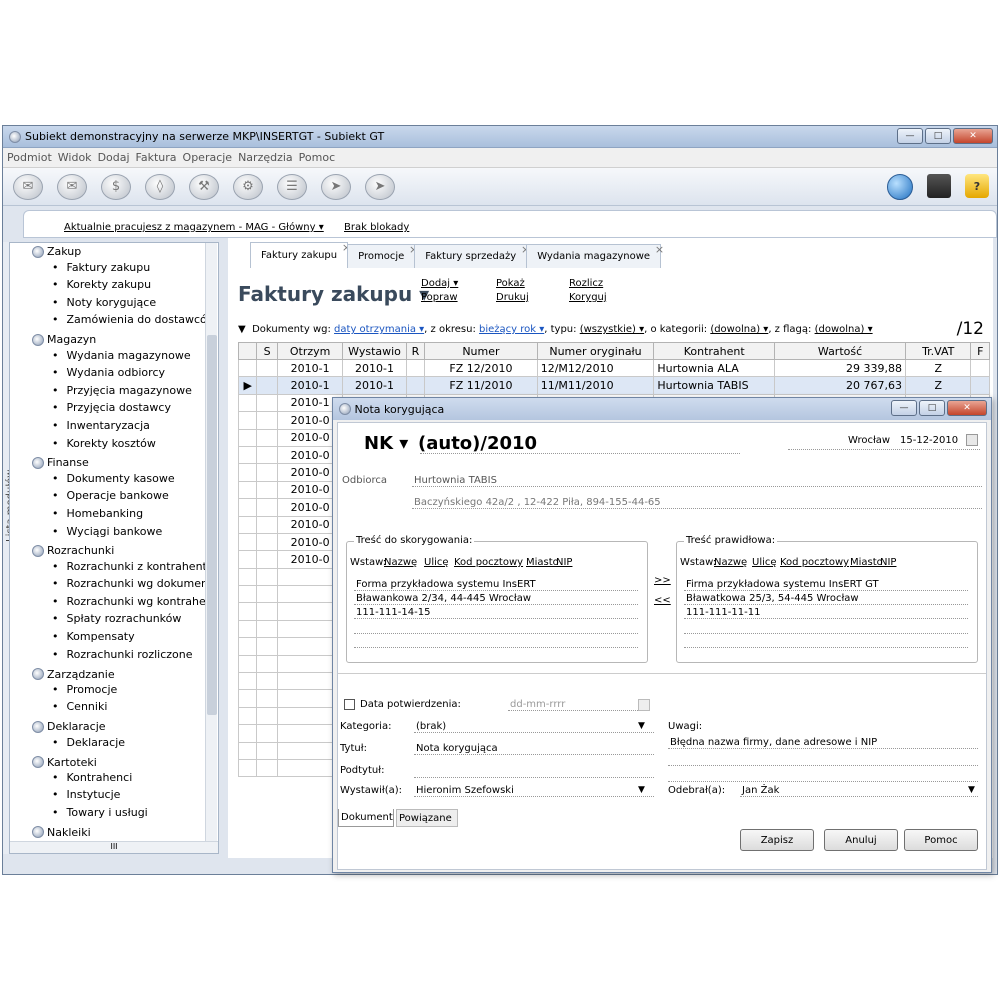 The image size is (1000, 1000). I want to click on column-header: Numer oryginału, so click(595, 351).